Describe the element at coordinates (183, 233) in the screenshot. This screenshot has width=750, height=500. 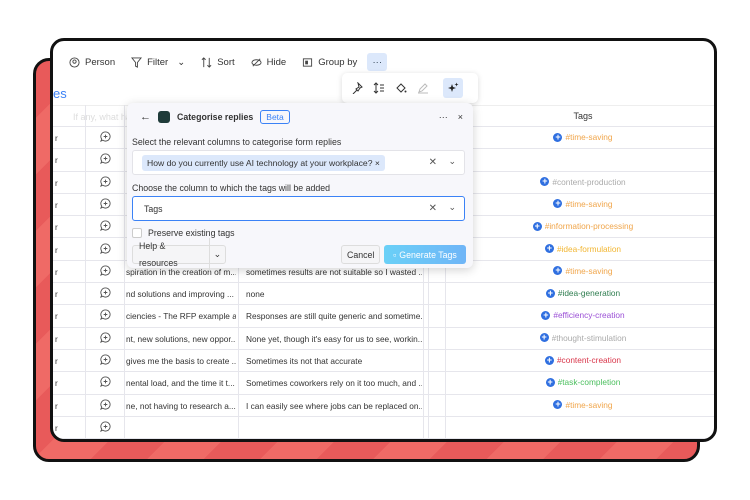
I see `preserve-tags-checkbox: Preserve existing tags` at that location.